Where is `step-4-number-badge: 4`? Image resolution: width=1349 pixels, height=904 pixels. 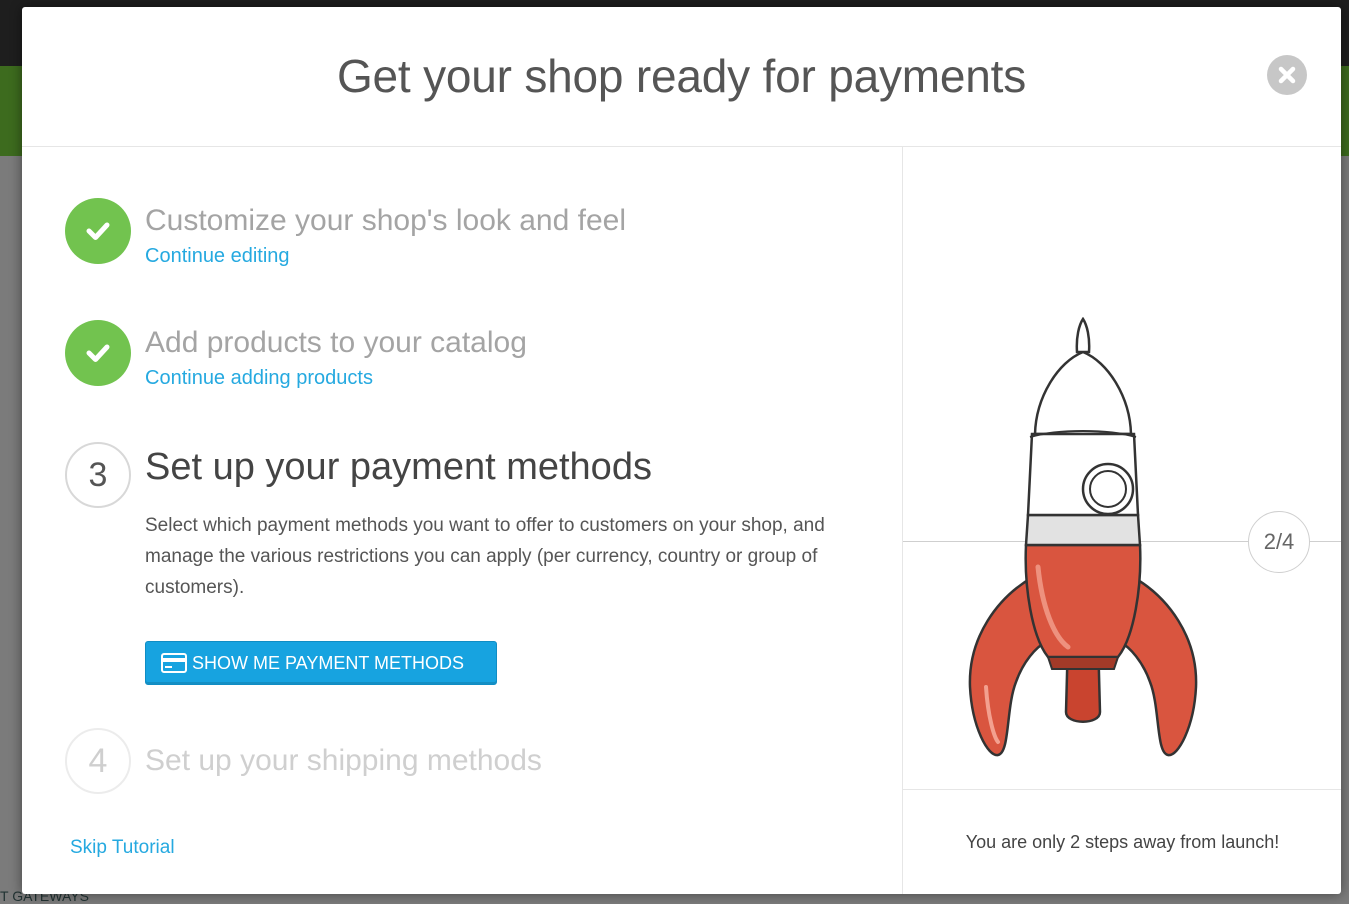
step-4-number-badge: 4 is located at coordinates (98, 761).